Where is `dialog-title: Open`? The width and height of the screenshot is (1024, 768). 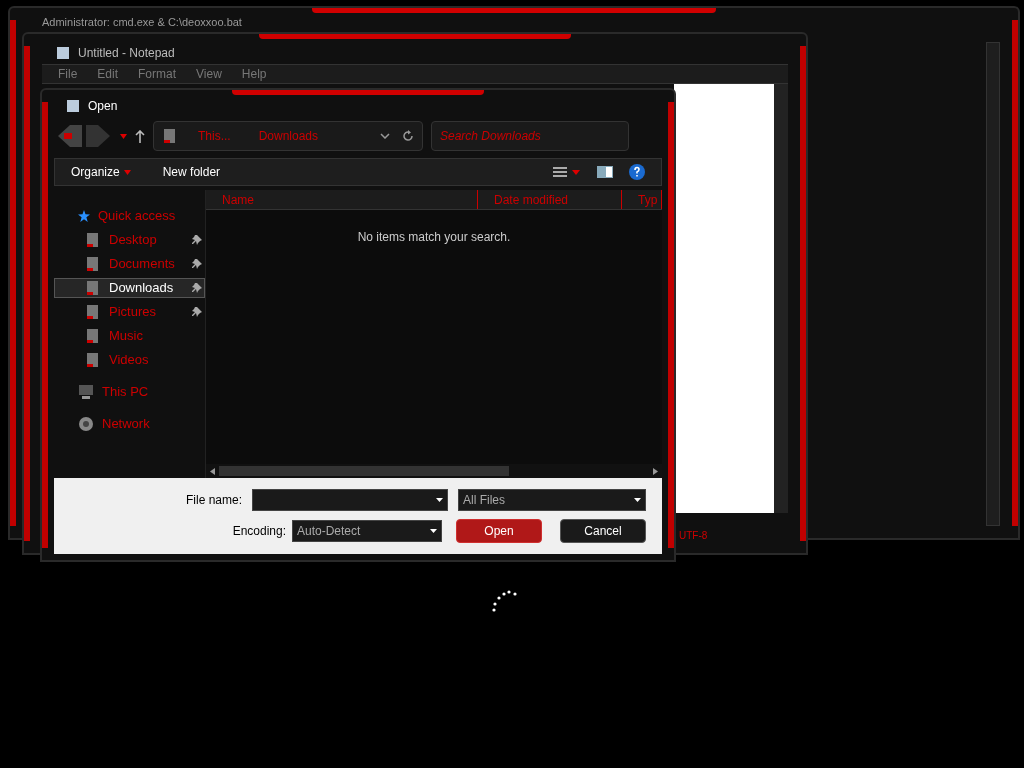 dialog-title: Open is located at coordinates (103, 106).